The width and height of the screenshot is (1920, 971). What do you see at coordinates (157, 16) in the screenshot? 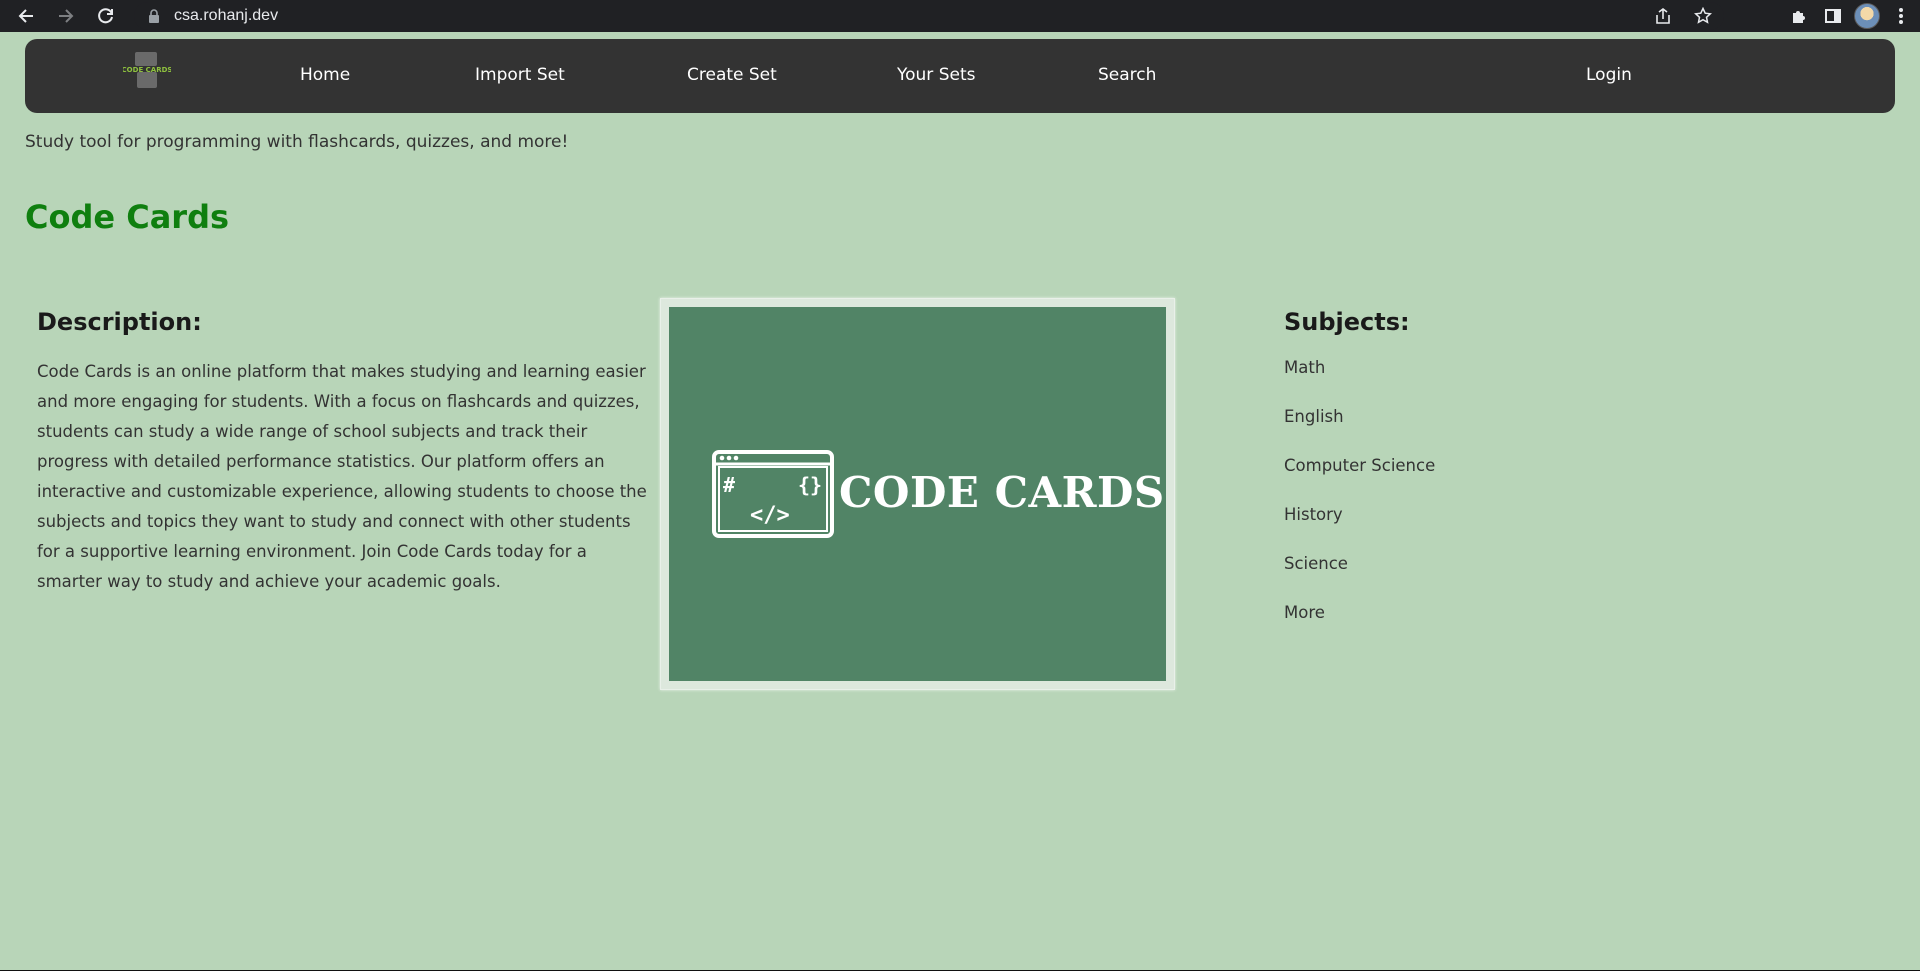
I see `lock-icon` at bounding box center [157, 16].